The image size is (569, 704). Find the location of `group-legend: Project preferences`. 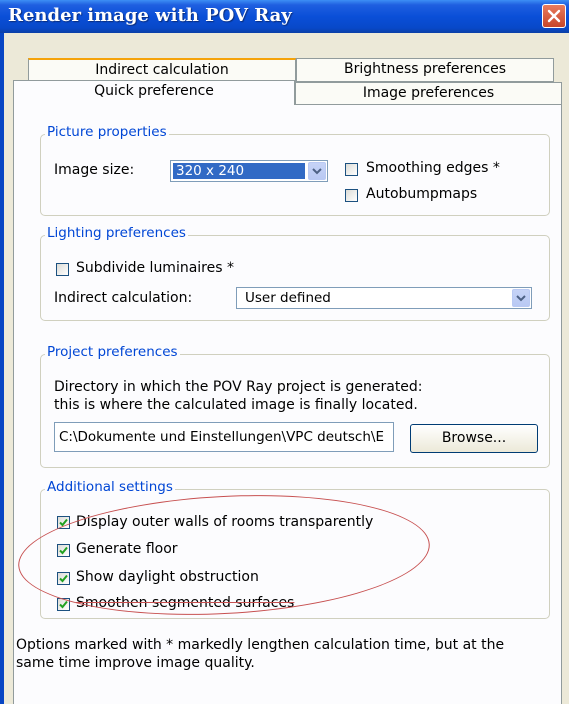

group-legend: Project preferences is located at coordinates (112, 352).